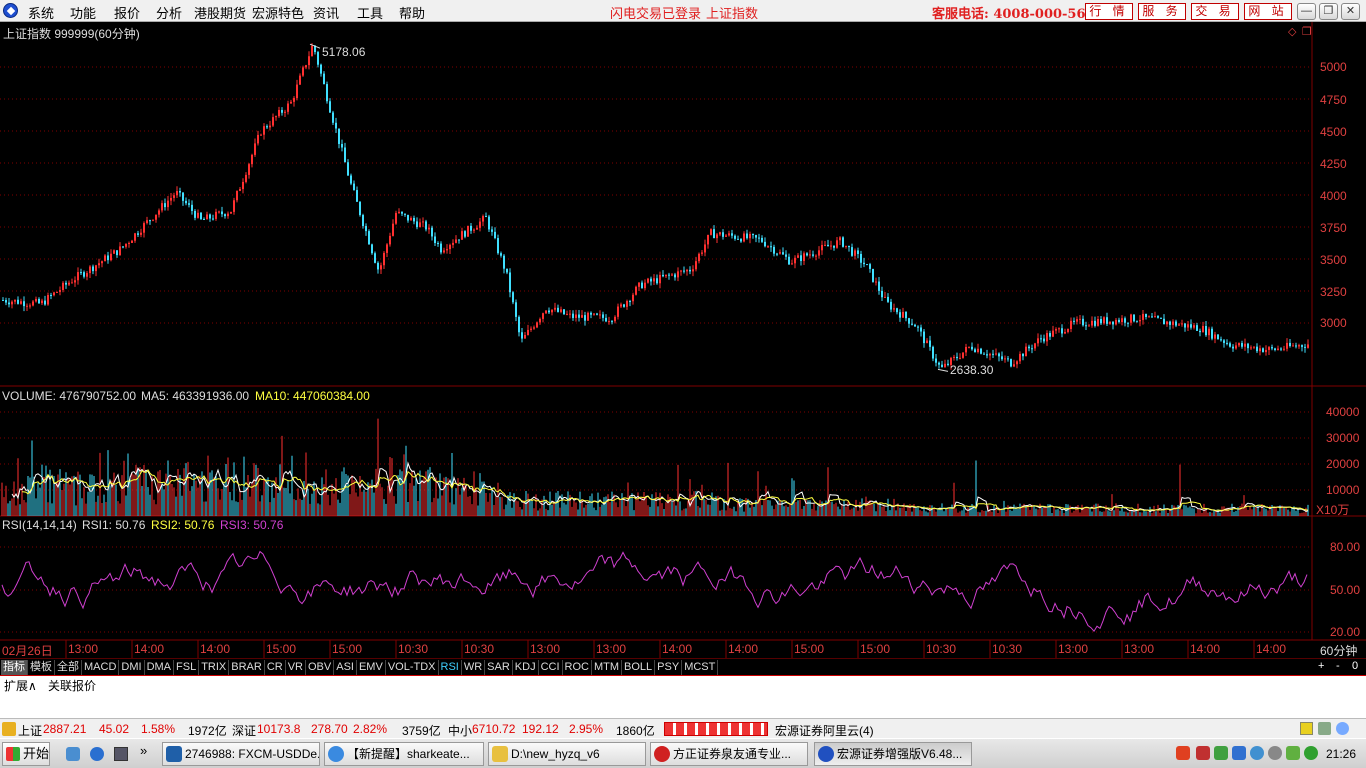 The image size is (1366, 768). Describe the element at coordinates (101, 667) in the screenshot. I see `indicator-tab-macd: MACD` at that location.